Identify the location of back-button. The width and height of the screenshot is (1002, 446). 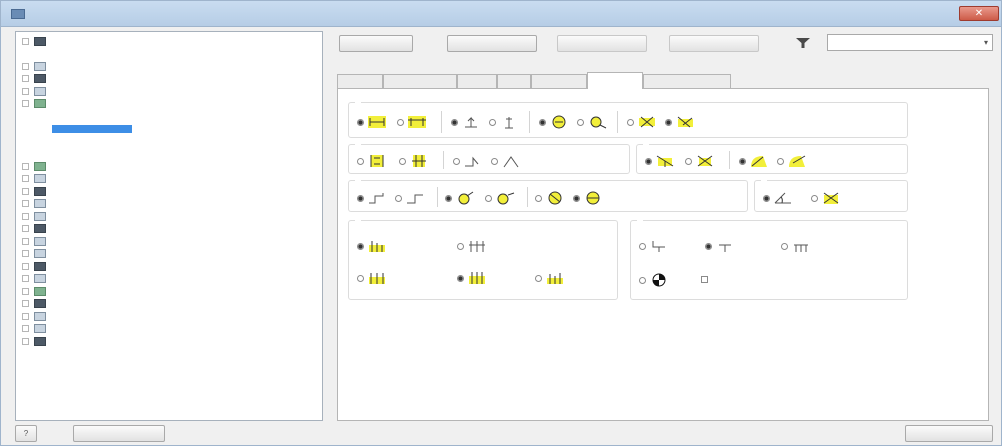
(376, 43).